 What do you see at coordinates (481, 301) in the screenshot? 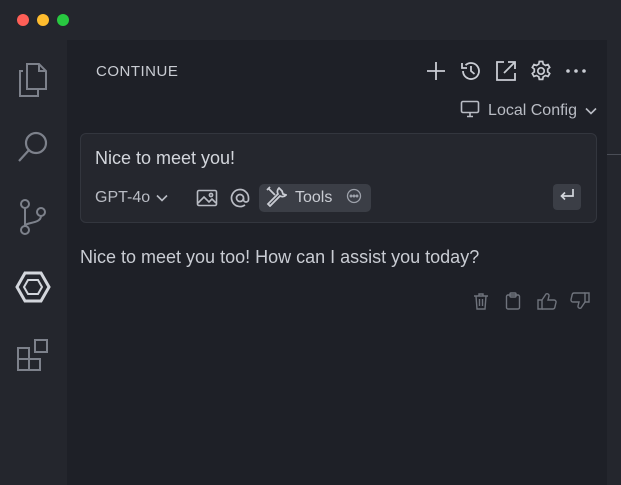
I see `trash-icon` at bounding box center [481, 301].